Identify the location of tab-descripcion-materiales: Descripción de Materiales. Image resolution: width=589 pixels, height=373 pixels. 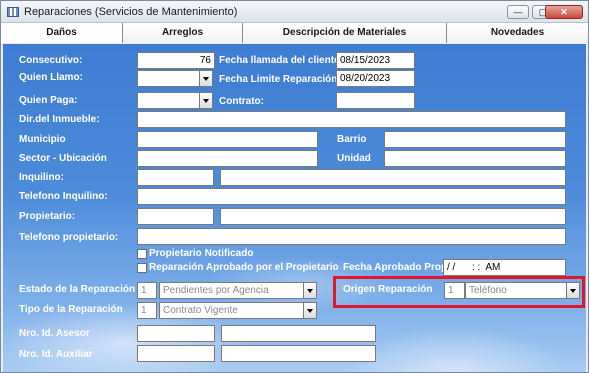
(345, 33).